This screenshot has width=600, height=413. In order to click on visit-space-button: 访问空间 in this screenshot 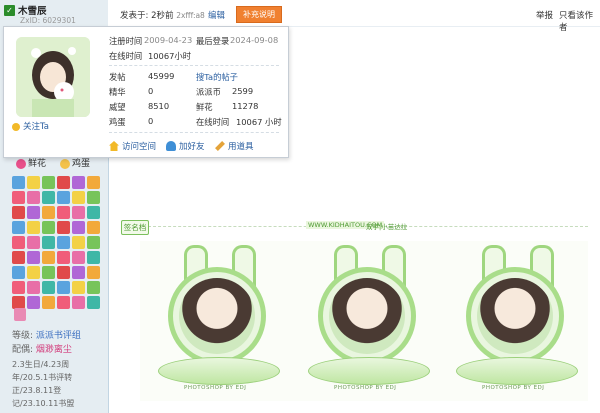, I will do `click(132, 146)`.